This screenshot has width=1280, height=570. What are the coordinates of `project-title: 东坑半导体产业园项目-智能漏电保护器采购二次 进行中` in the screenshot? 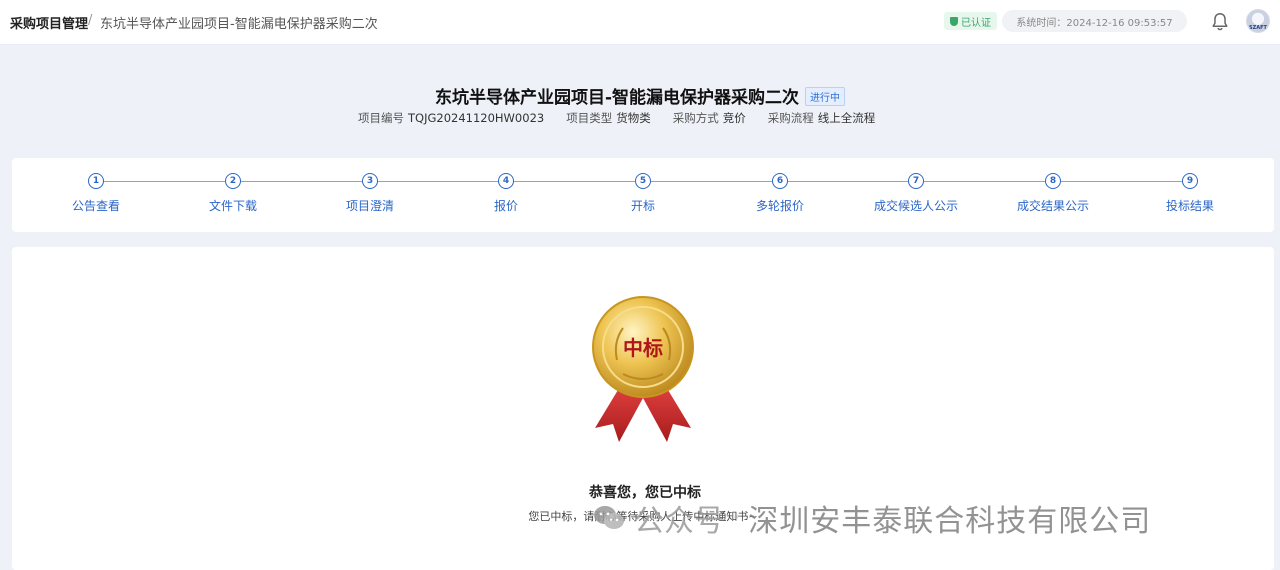 It's located at (640, 95).